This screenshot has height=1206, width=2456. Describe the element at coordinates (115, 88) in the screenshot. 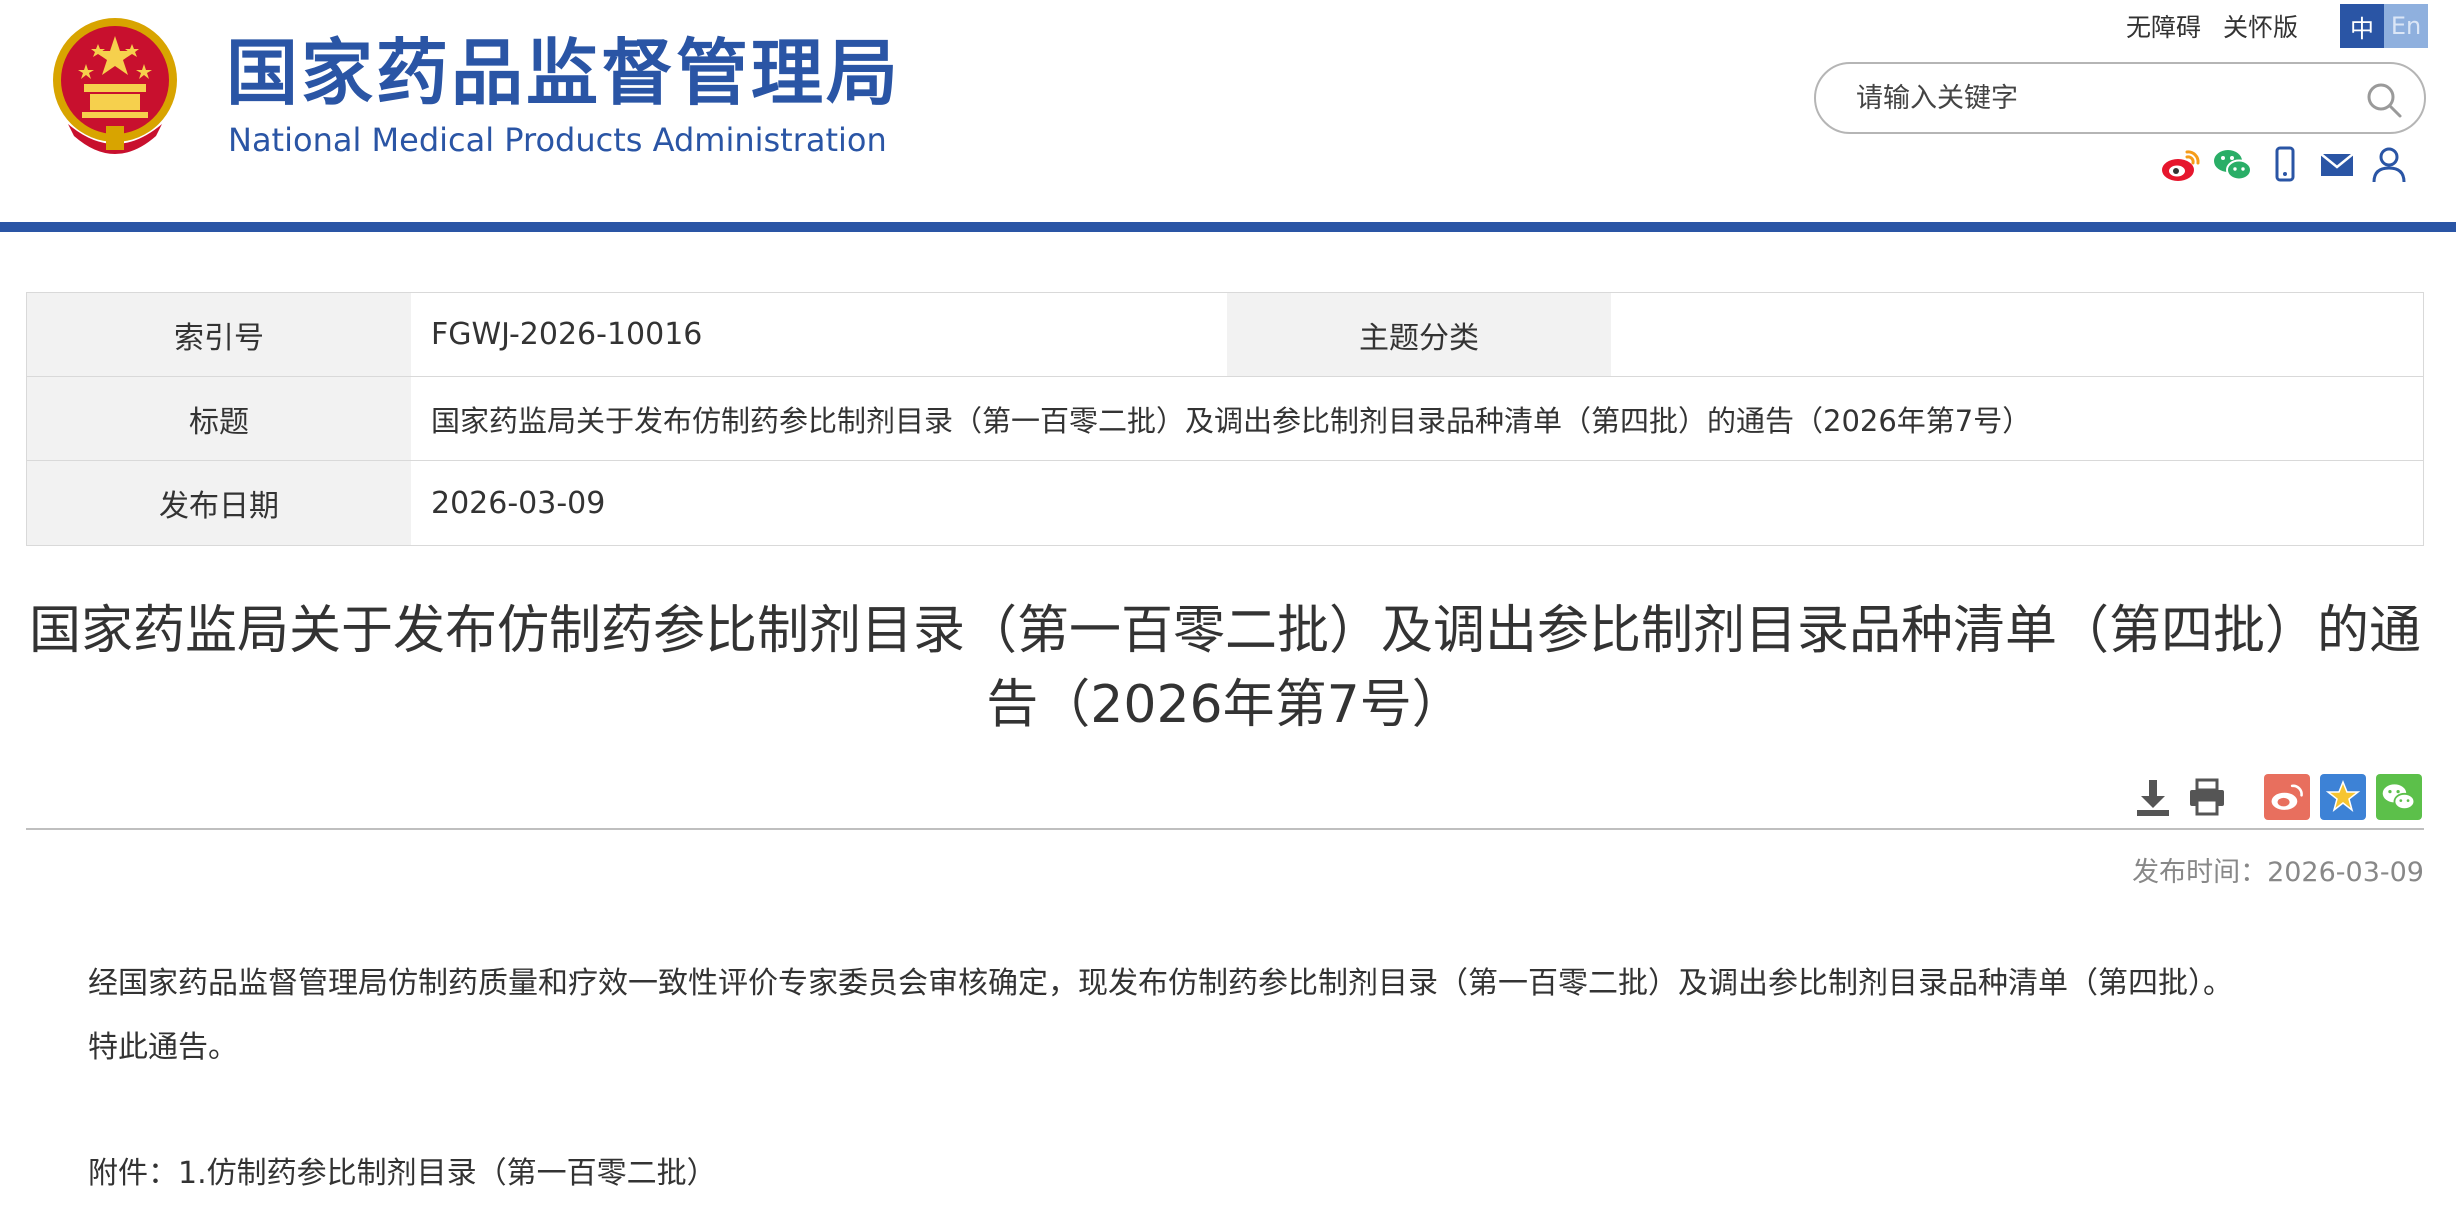

I see `national-emblem-icon` at that location.